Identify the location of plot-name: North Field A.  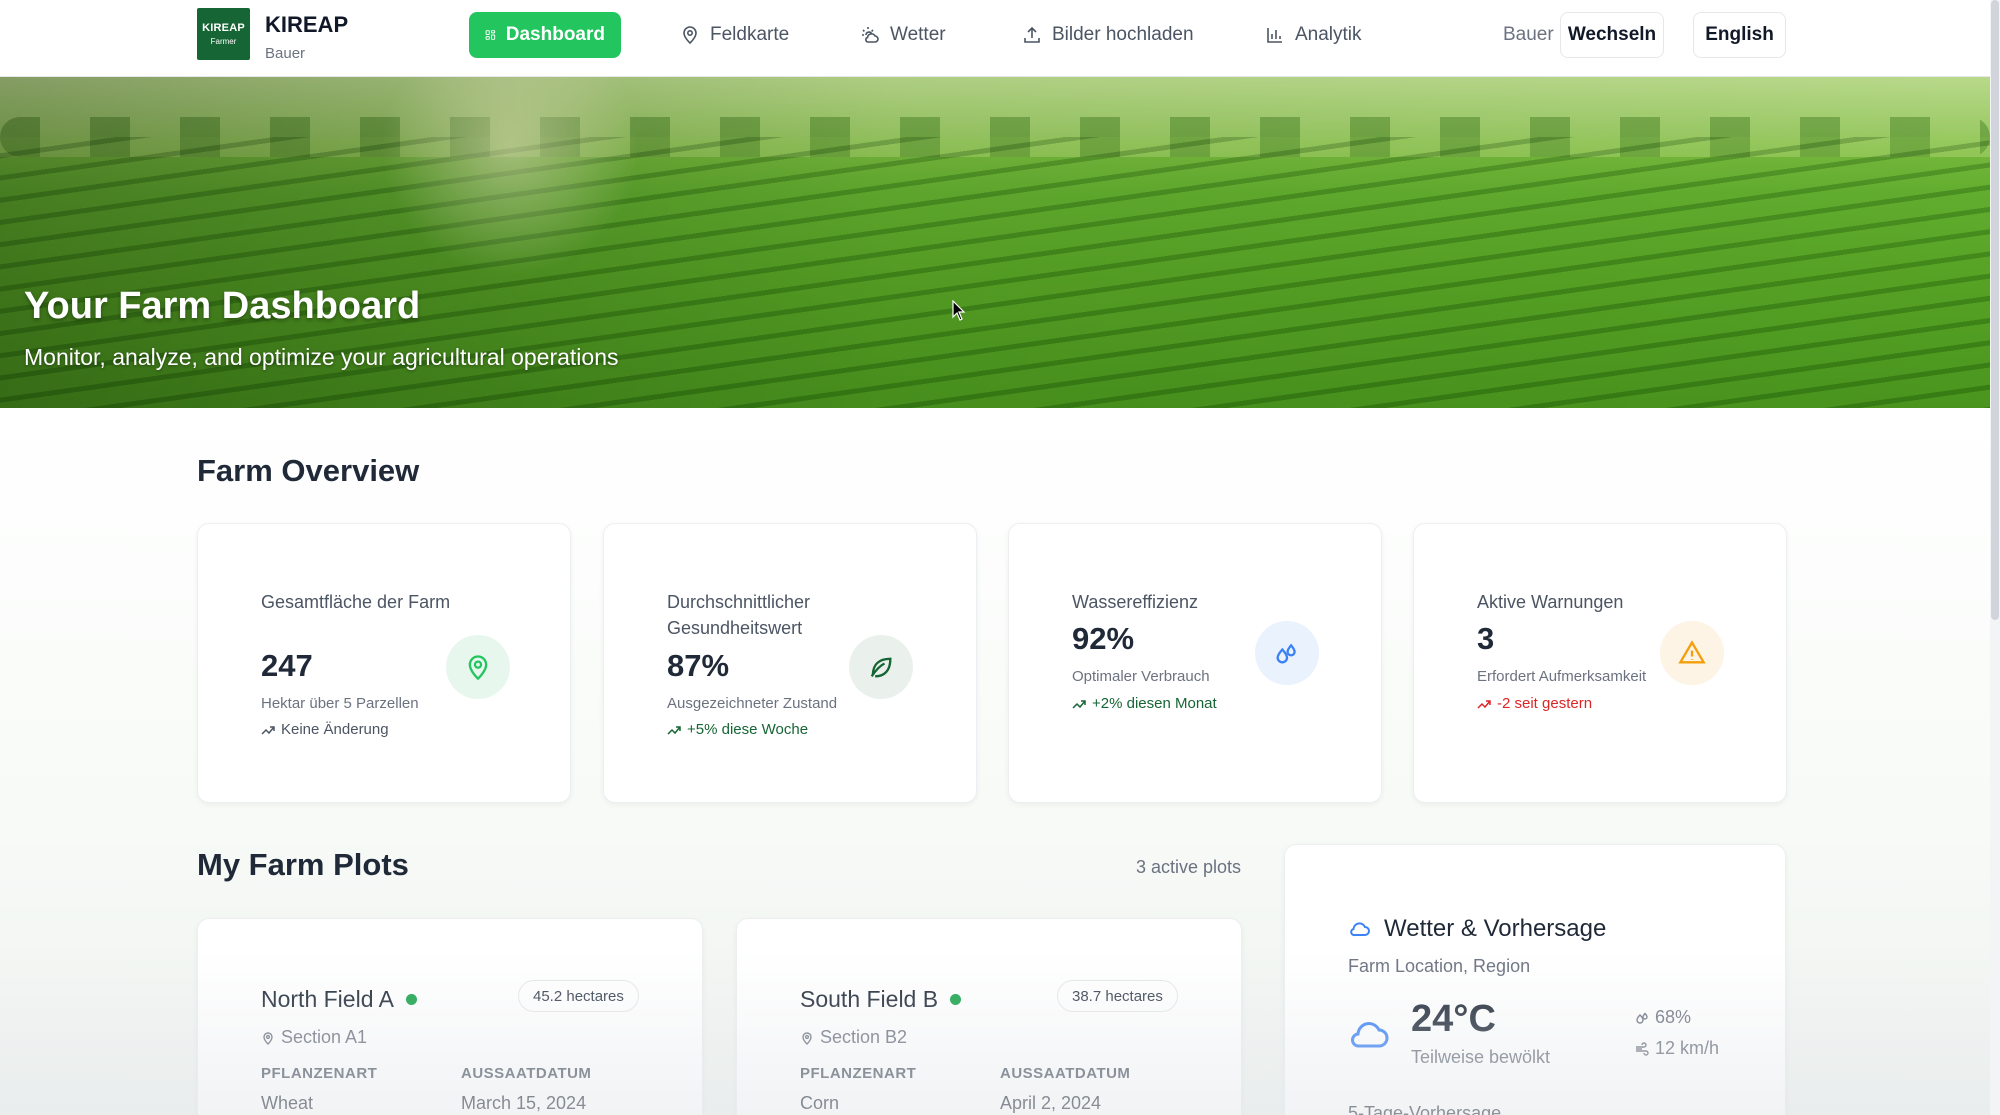
(339, 999).